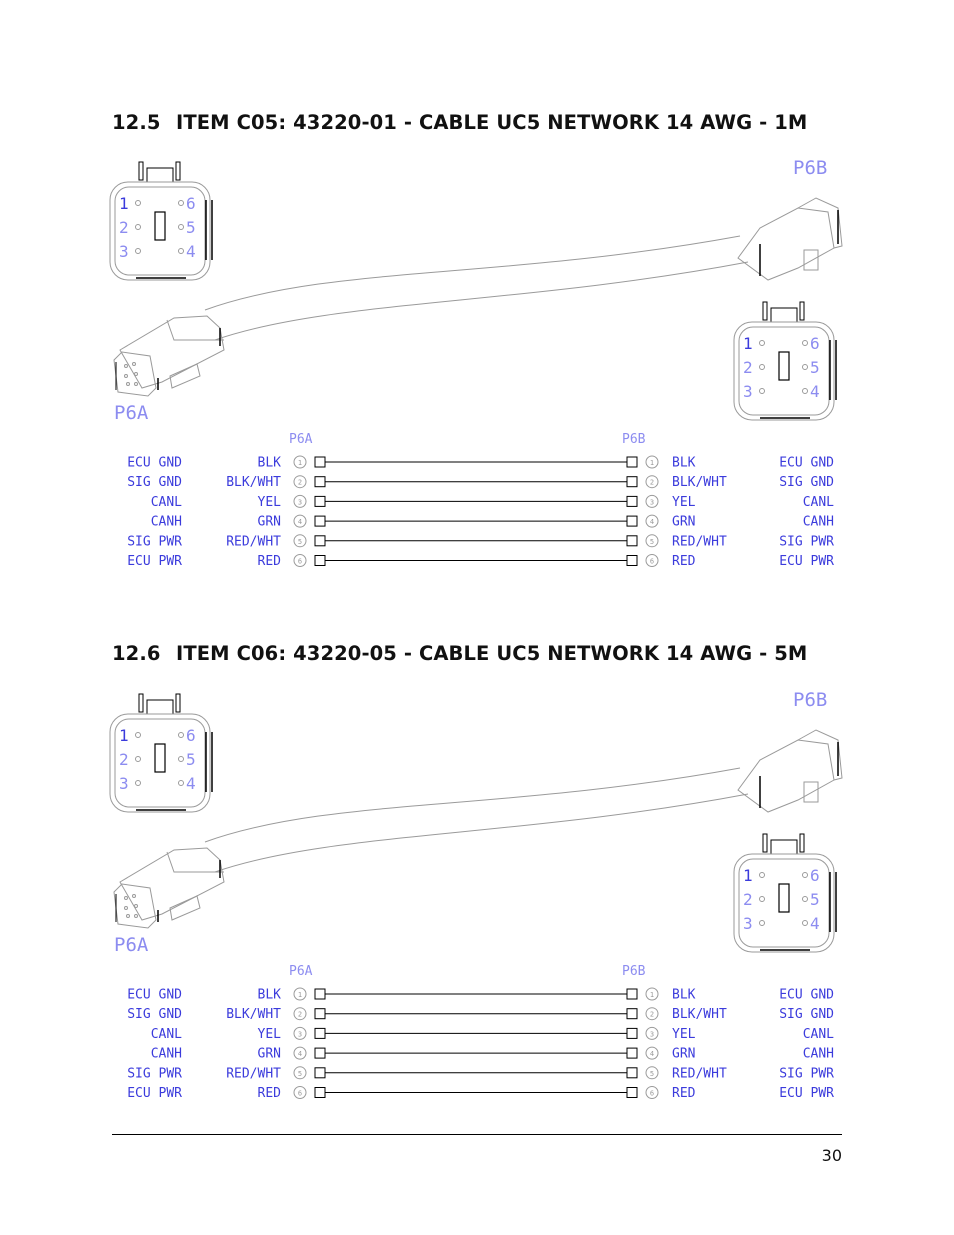 The image size is (954, 1235). I want to click on plug-face, so click(820, 755).